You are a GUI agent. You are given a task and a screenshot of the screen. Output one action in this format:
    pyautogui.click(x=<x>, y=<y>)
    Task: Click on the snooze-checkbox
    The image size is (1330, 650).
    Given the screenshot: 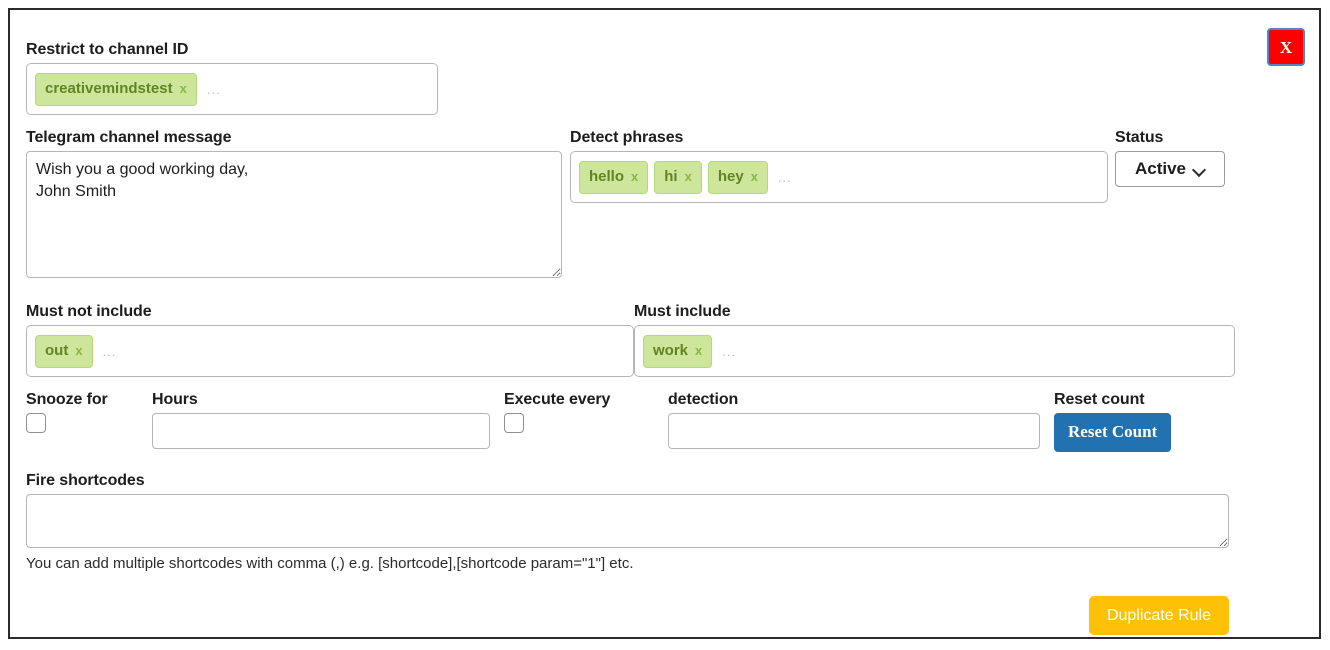 What is the action you would take?
    pyautogui.click(x=36, y=423)
    